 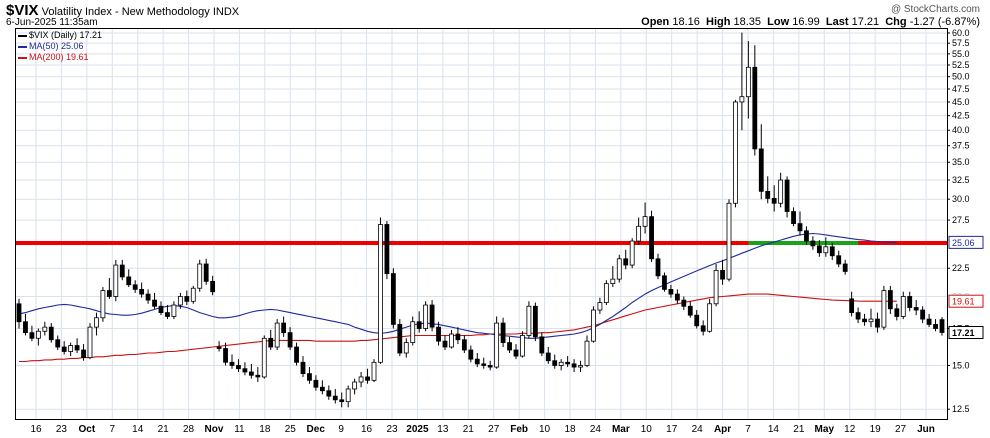 What do you see at coordinates (961, 33) in the screenshot?
I see `y-tick-label: 60.0` at bounding box center [961, 33].